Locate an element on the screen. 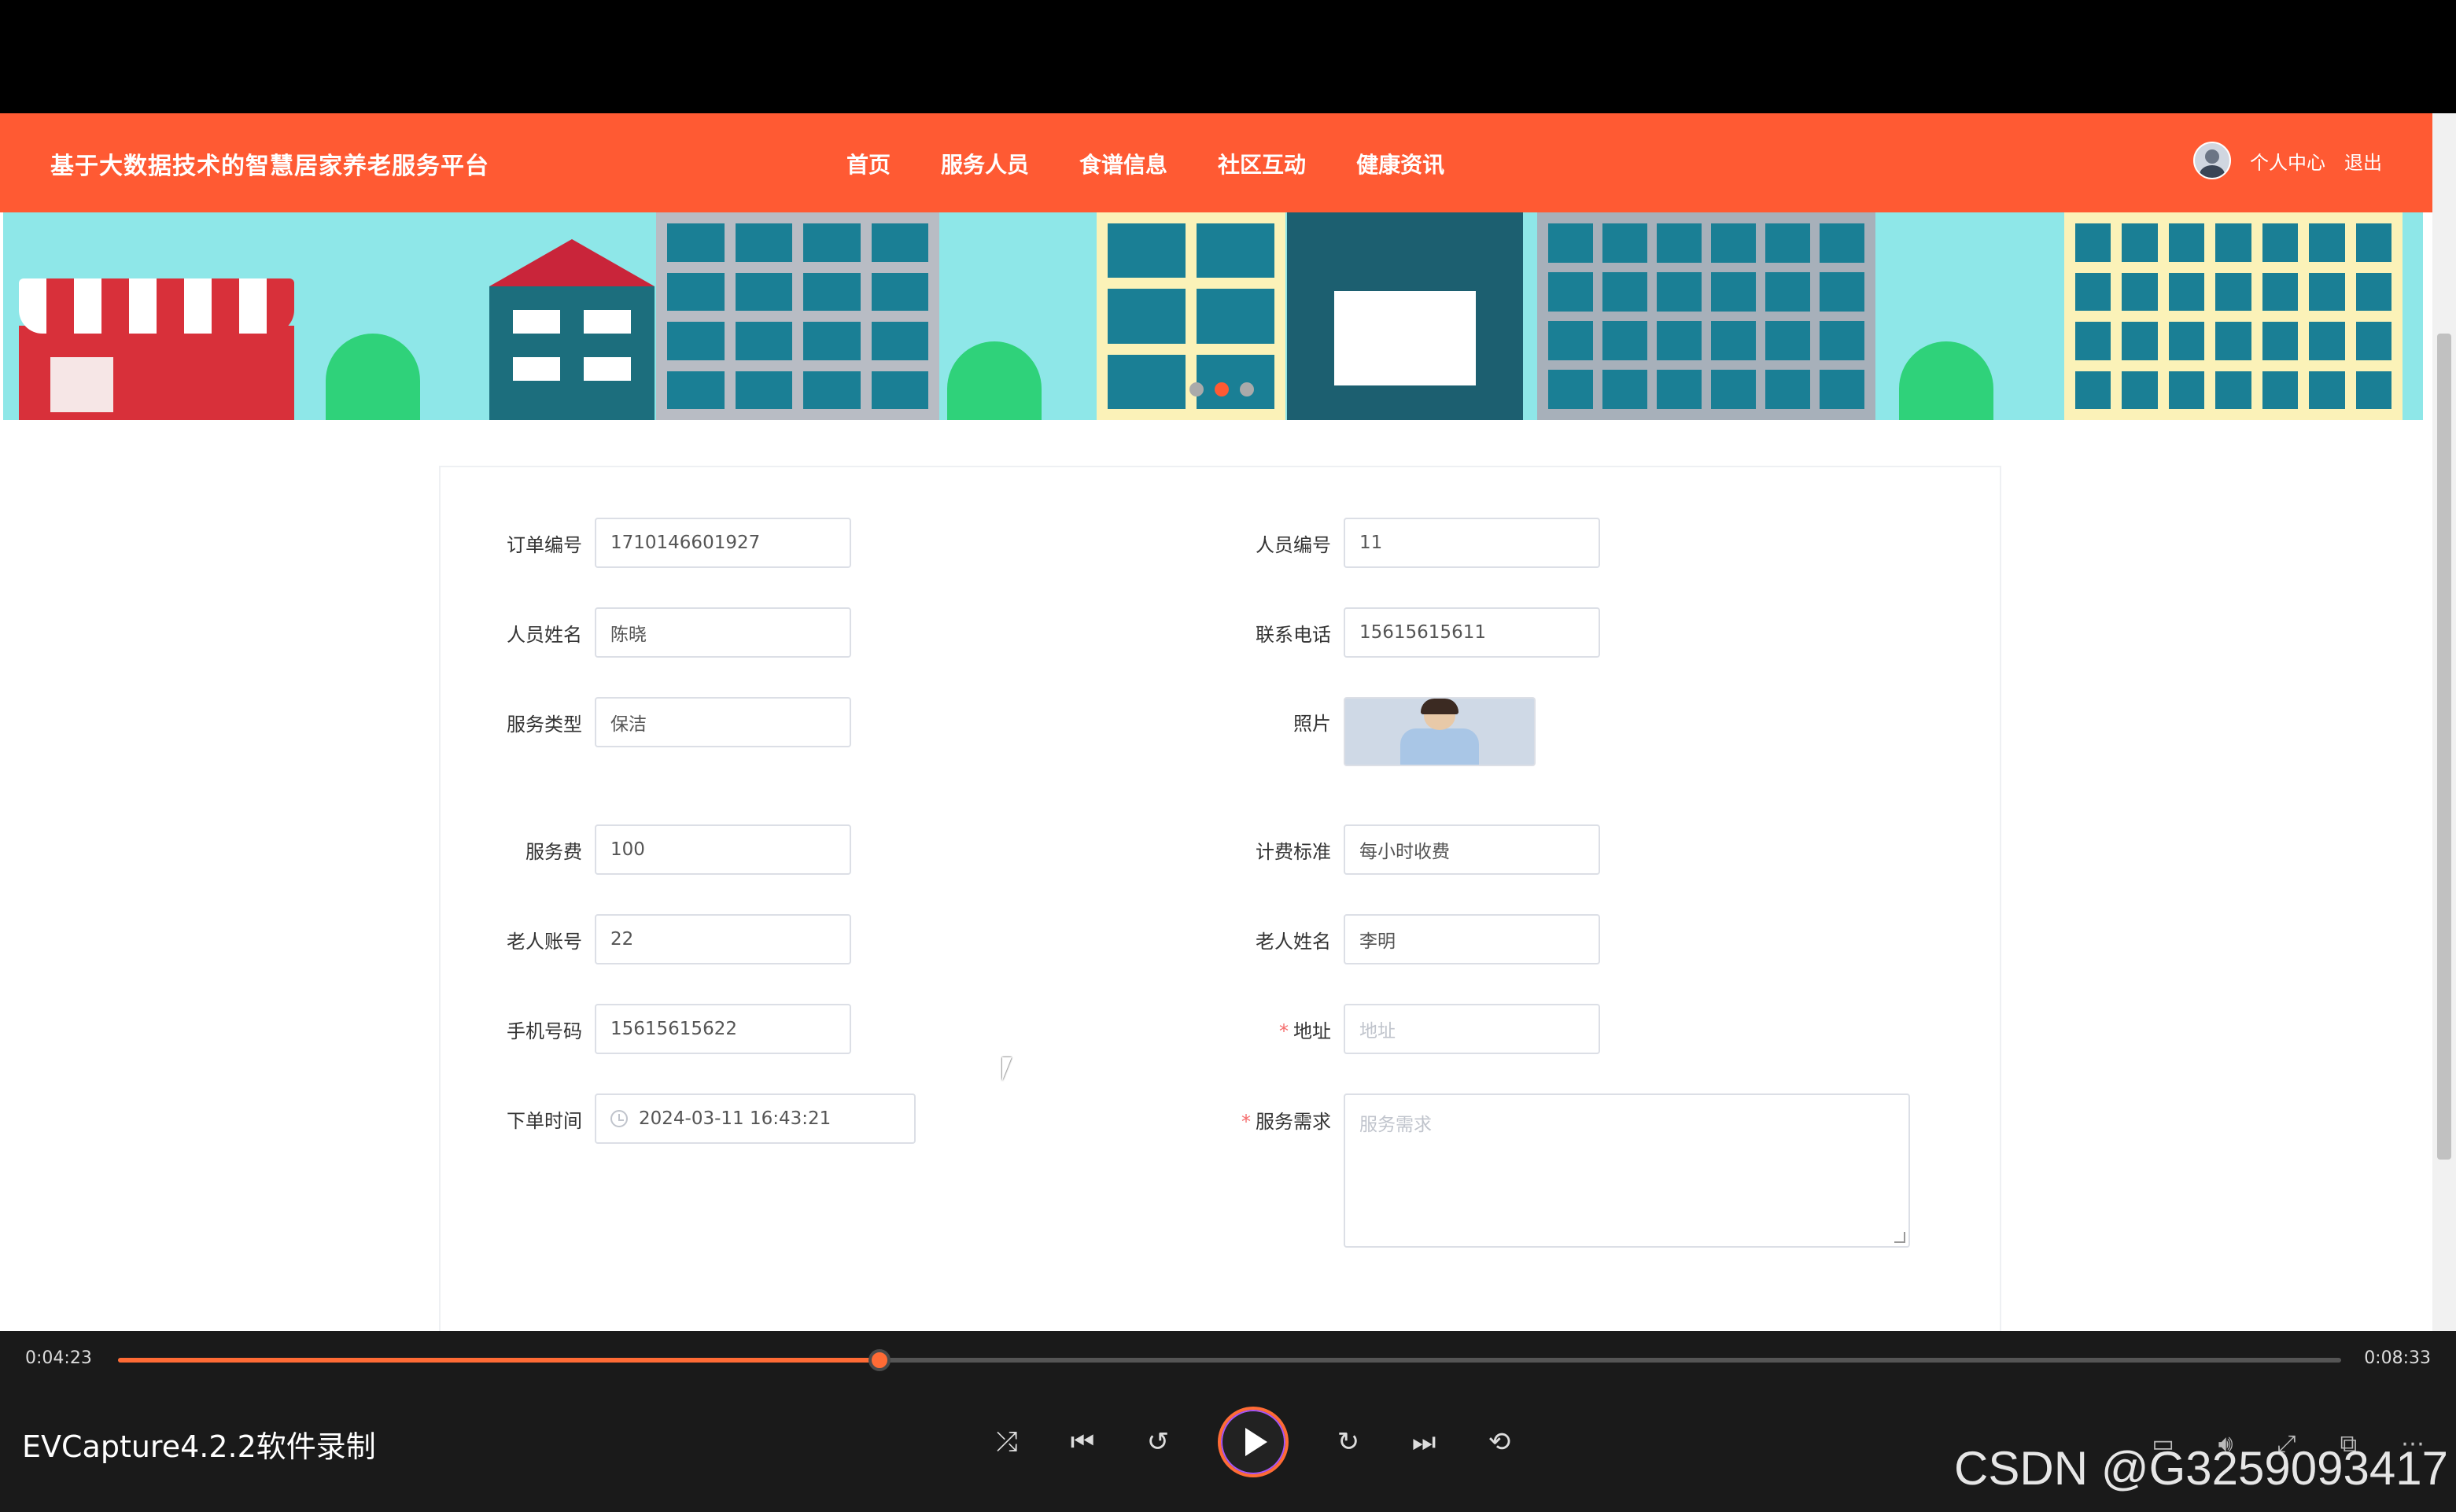  address-label-text: 地址 is located at coordinates (1312, 1031).